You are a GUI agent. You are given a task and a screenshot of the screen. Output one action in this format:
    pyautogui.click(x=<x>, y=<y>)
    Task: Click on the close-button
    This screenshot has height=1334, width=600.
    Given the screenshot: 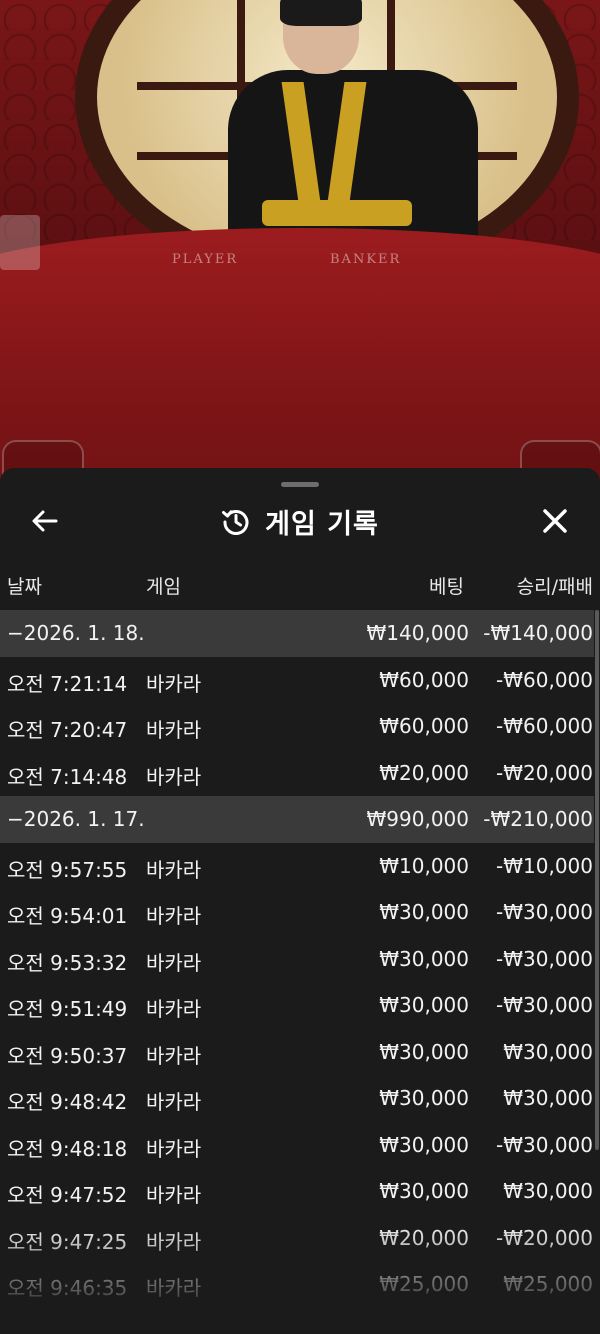 What is the action you would take?
    pyautogui.click(x=555, y=521)
    